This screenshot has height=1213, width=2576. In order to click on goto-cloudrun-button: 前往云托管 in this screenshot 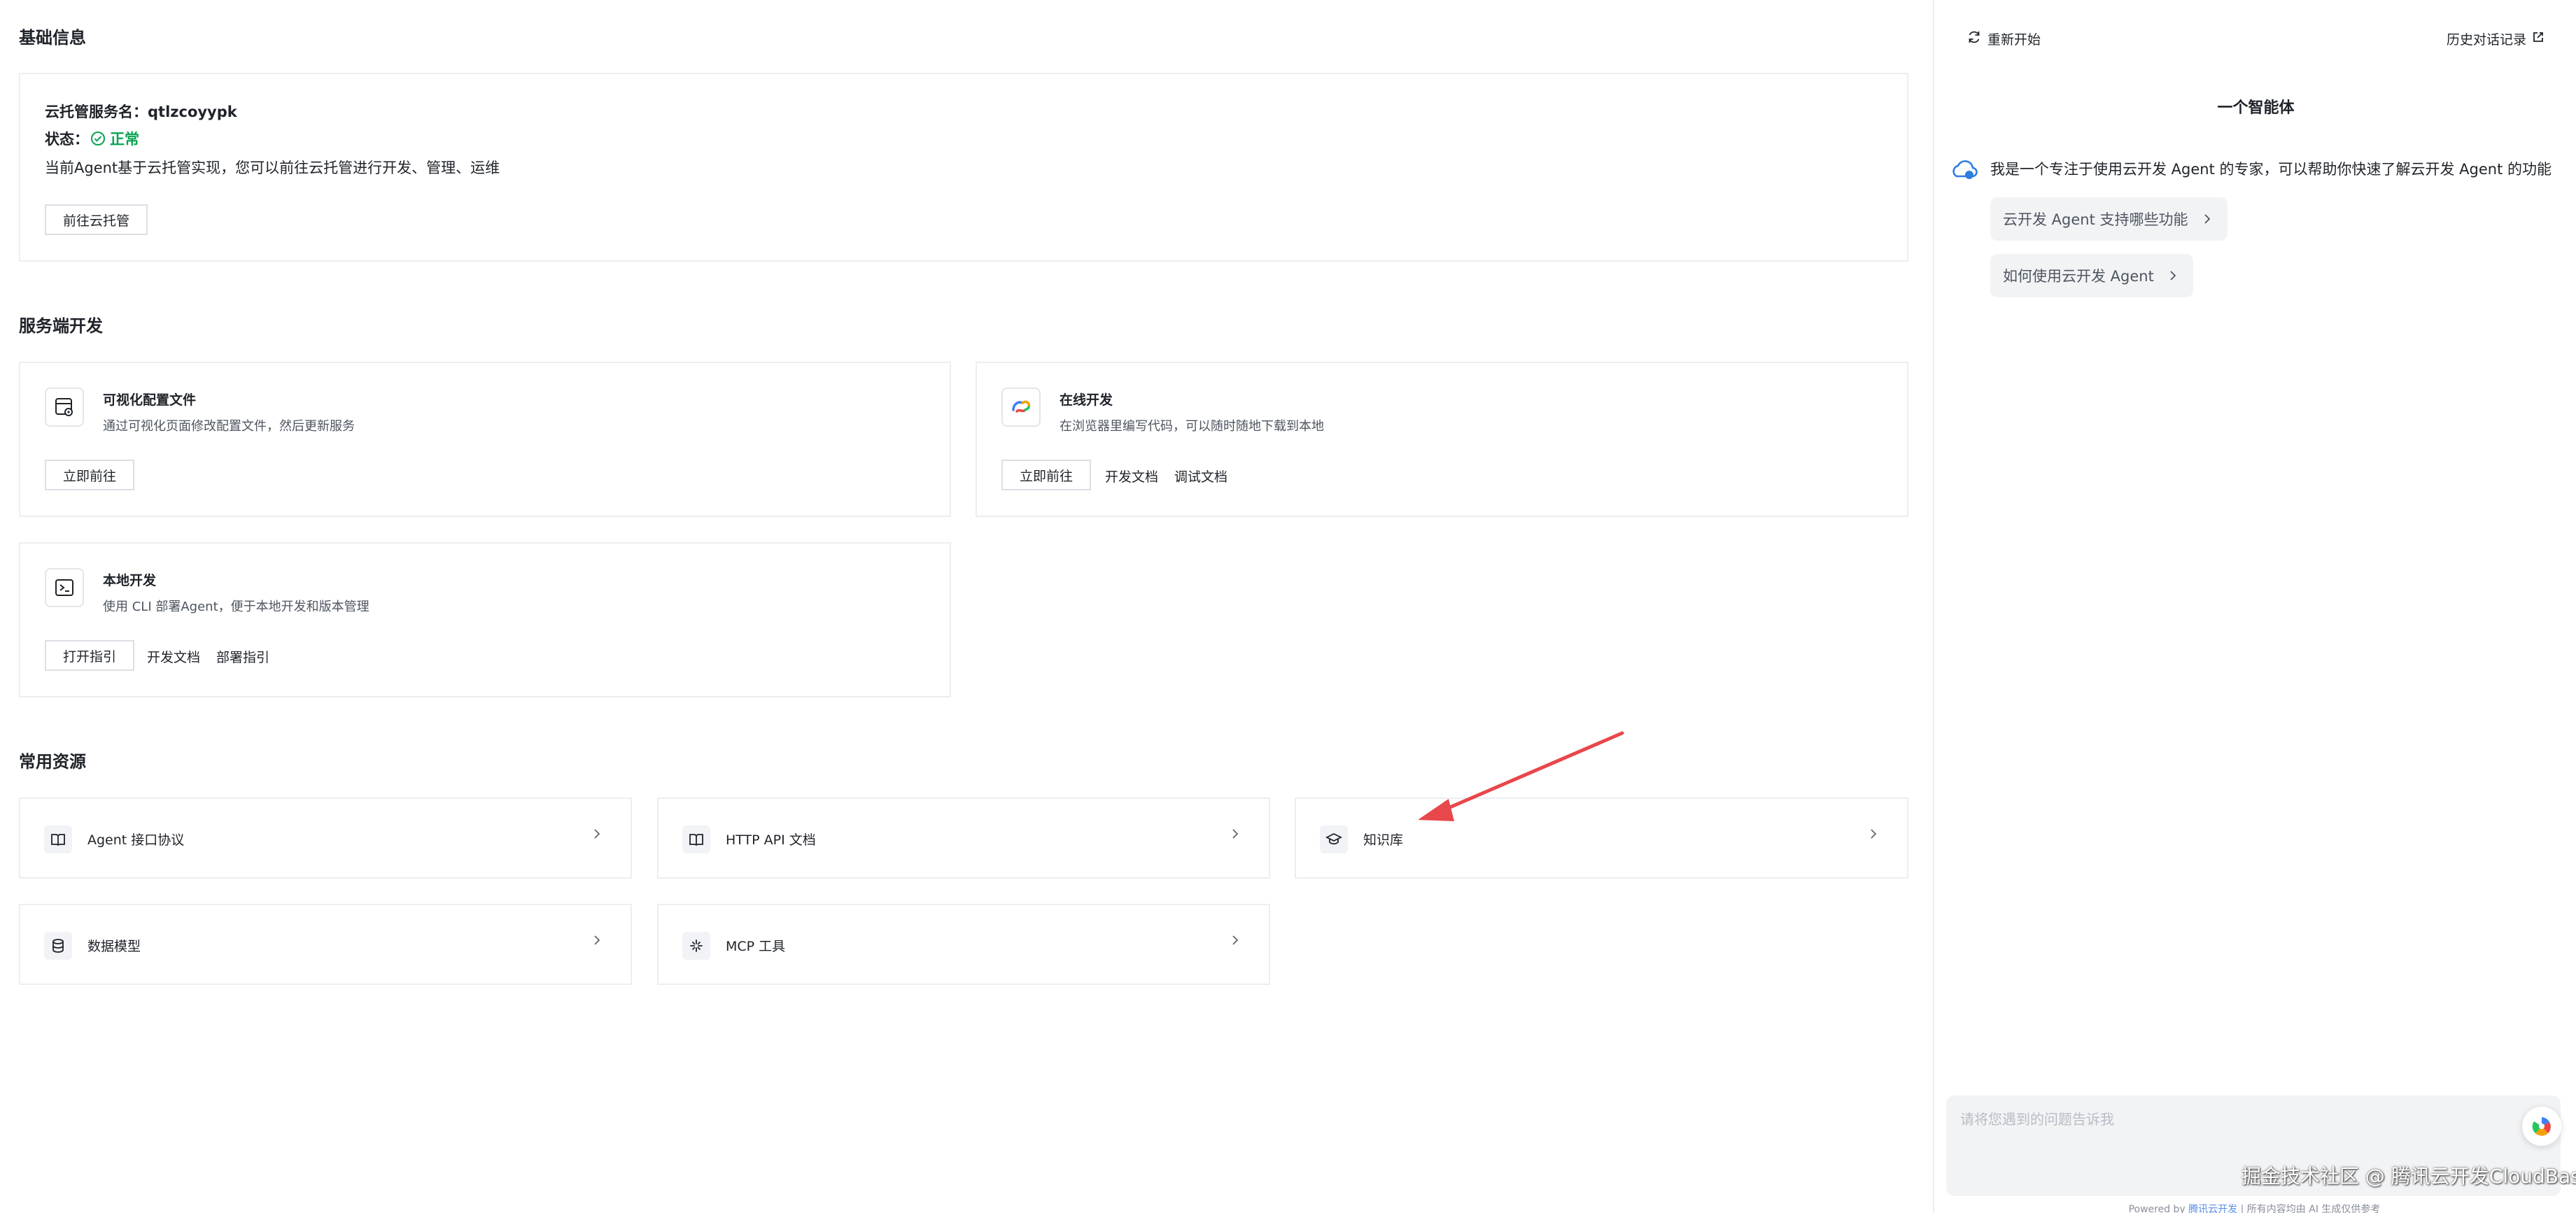, I will do `click(96, 220)`.